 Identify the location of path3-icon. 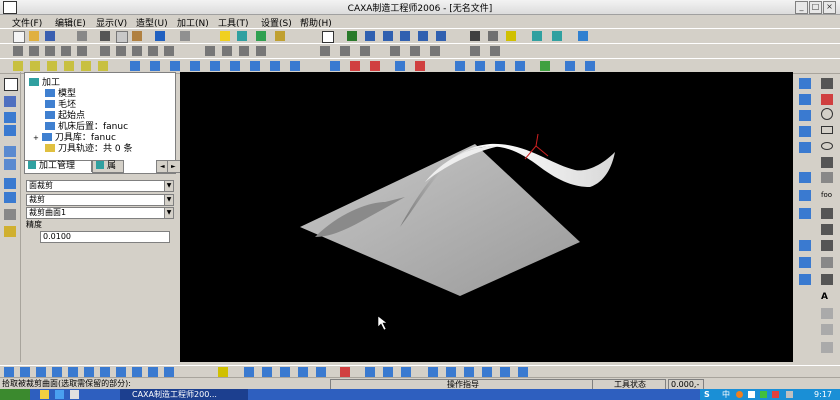
(285, 372).